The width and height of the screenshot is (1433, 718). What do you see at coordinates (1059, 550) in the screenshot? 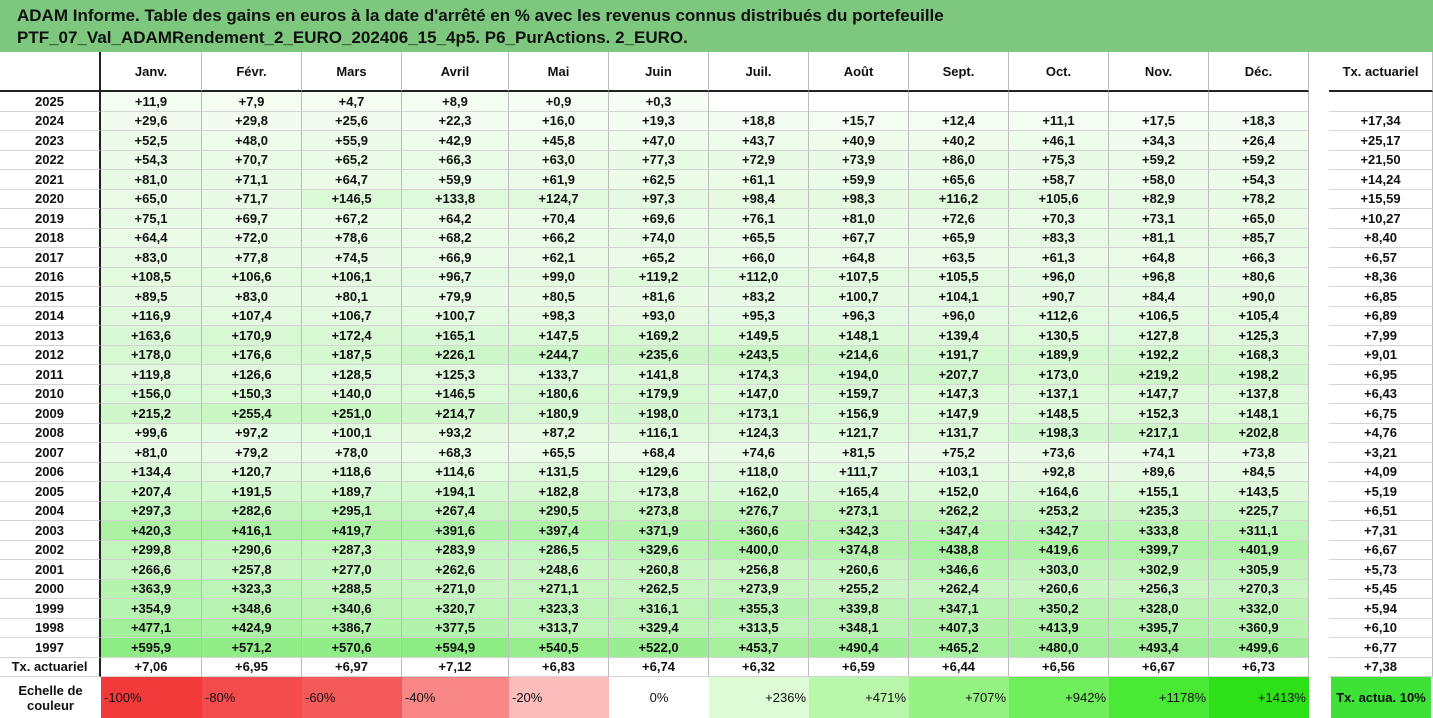
I see `table-cell: +419,6` at bounding box center [1059, 550].